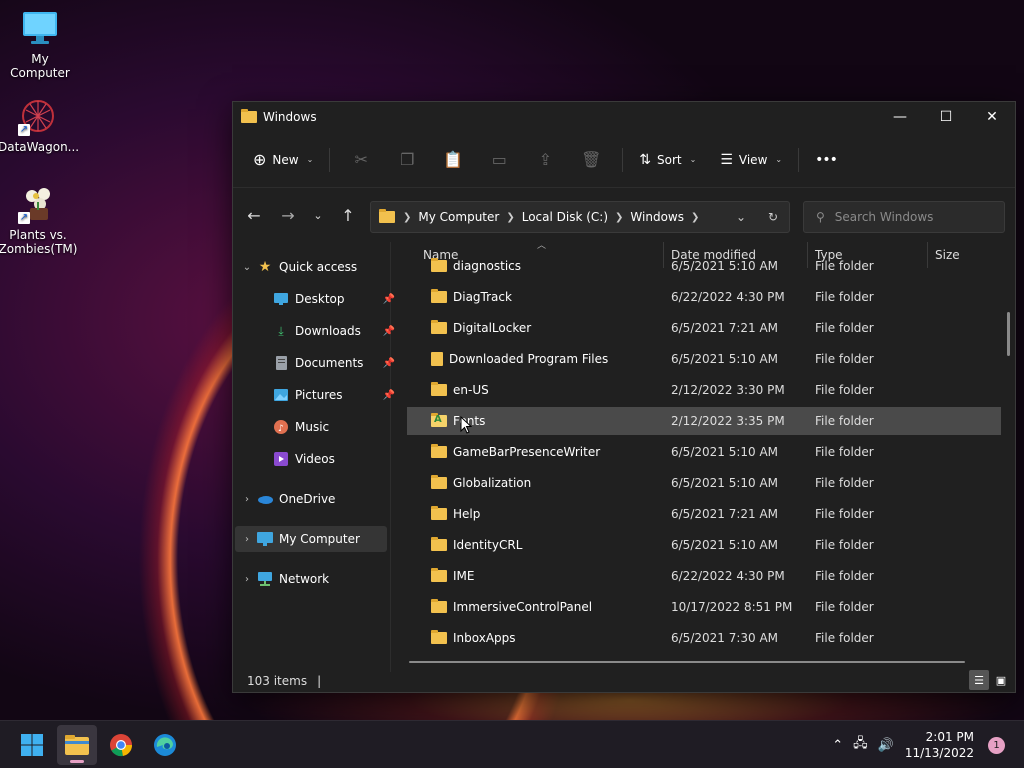 The width and height of the screenshot is (1024, 768). I want to click on breadcrumb-windows: Windows, so click(657, 217).